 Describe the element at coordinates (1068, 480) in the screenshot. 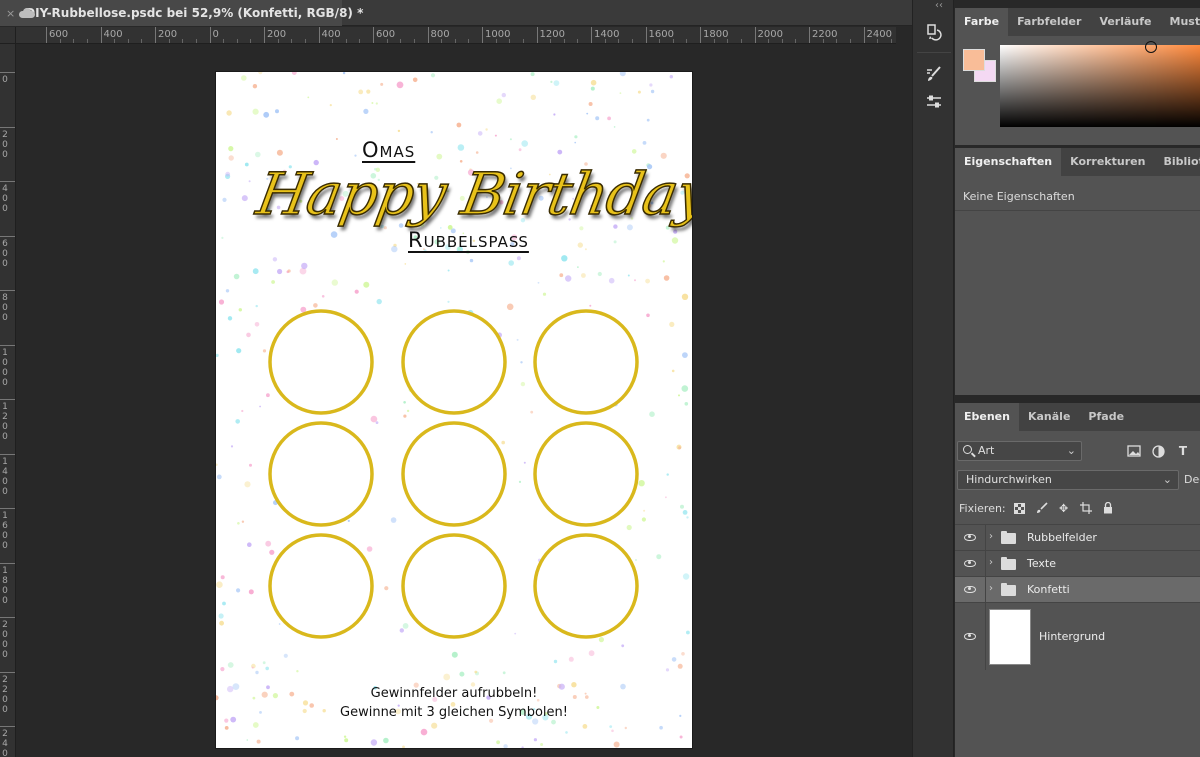

I see `blend-mode-dropdown: Hindurchwirken ⌄` at that location.